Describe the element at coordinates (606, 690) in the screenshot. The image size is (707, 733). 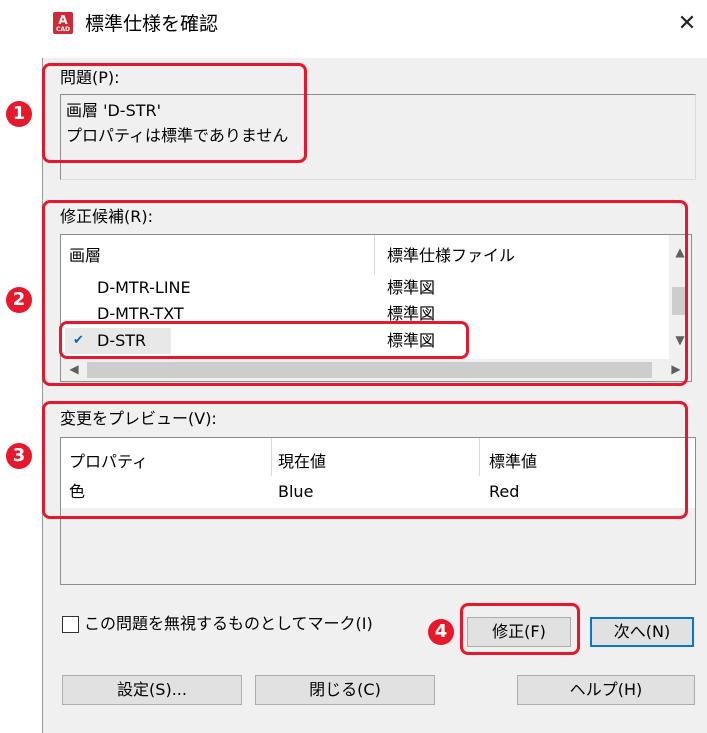
I see `help-button: ヘルプ(H)` at that location.